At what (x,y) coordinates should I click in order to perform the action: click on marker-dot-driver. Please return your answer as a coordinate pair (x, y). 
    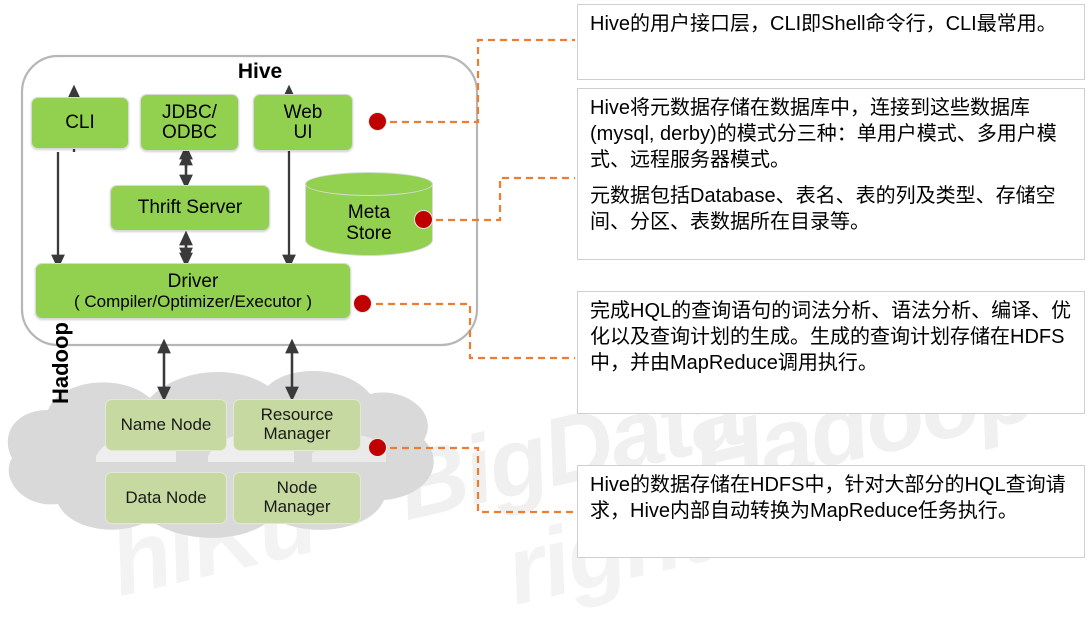
    Looking at the image, I should click on (362, 303).